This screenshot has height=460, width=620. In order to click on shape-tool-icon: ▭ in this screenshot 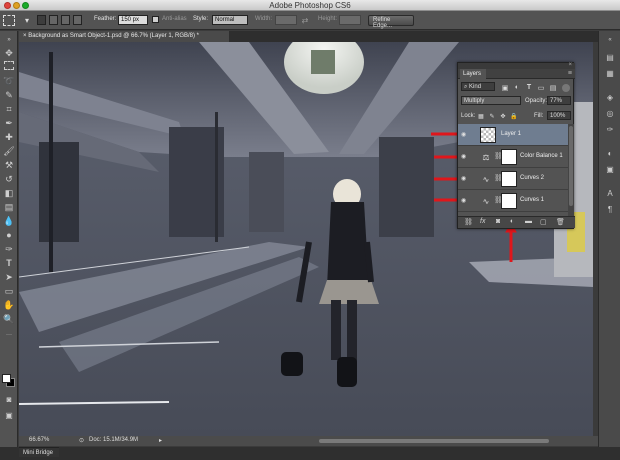, I will do `click(9, 291)`.